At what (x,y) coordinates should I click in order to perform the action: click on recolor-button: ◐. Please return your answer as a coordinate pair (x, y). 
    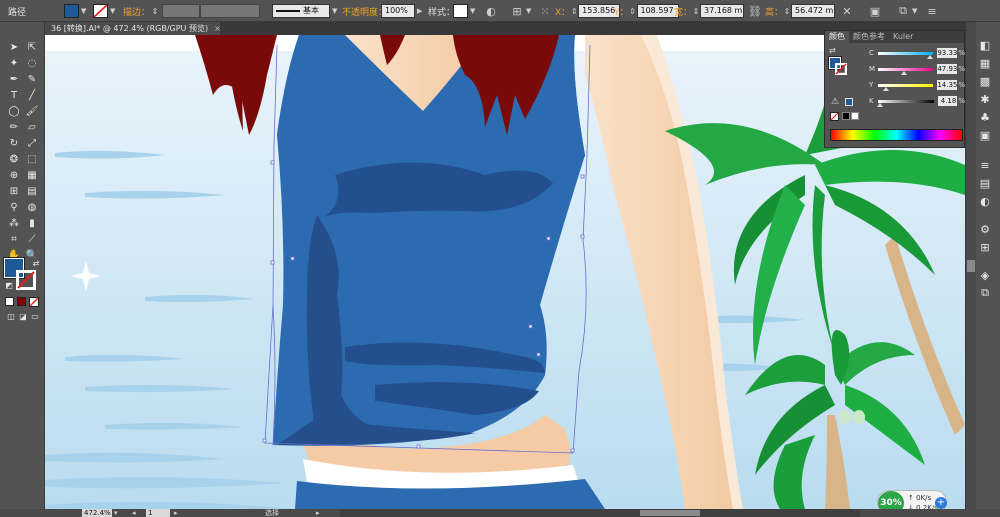
    Looking at the image, I should click on (491, 11).